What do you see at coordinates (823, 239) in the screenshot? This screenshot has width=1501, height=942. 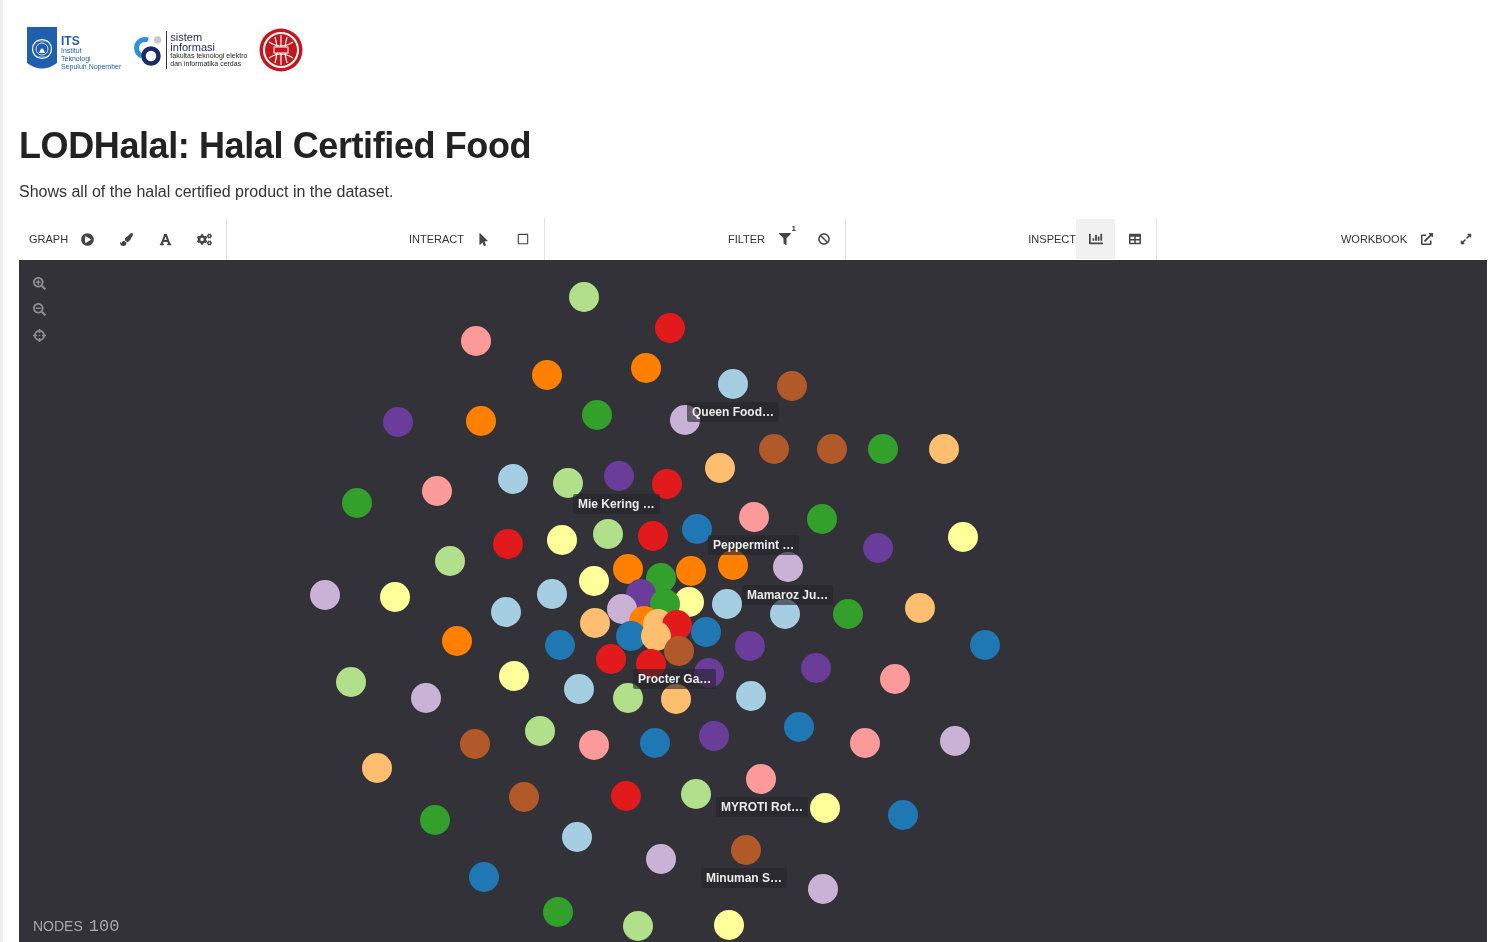 I see `ban-icon` at bounding box center [823, 239].